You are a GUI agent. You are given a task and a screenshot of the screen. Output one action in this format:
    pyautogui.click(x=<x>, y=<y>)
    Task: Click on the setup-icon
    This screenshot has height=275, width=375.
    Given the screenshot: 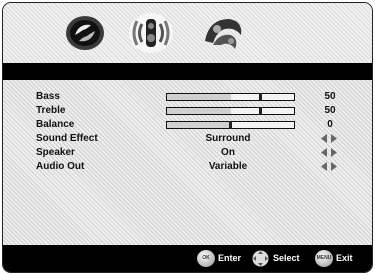 What is the action you would take?
    pyautogui.click(x=223, y=34)
    